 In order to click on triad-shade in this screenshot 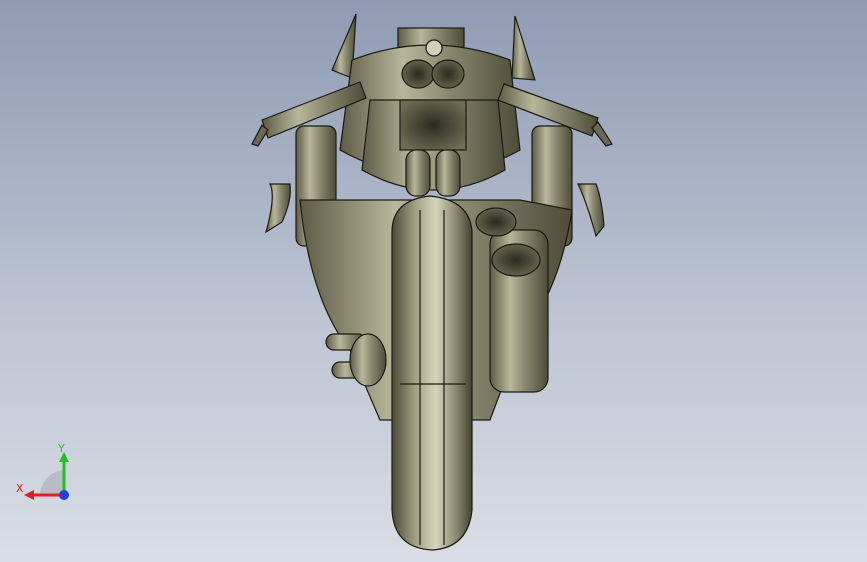, I will do `click(52, 482)`.